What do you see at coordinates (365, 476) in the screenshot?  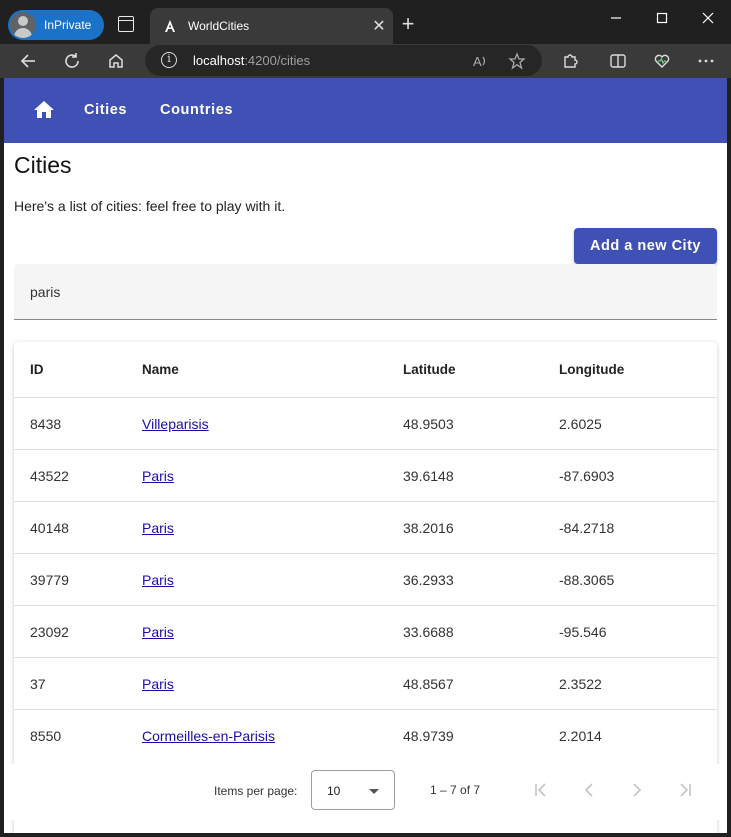 I see `table-row: 43522 Paris 39.6148 -87.6903` at bounding box center [365, 476].